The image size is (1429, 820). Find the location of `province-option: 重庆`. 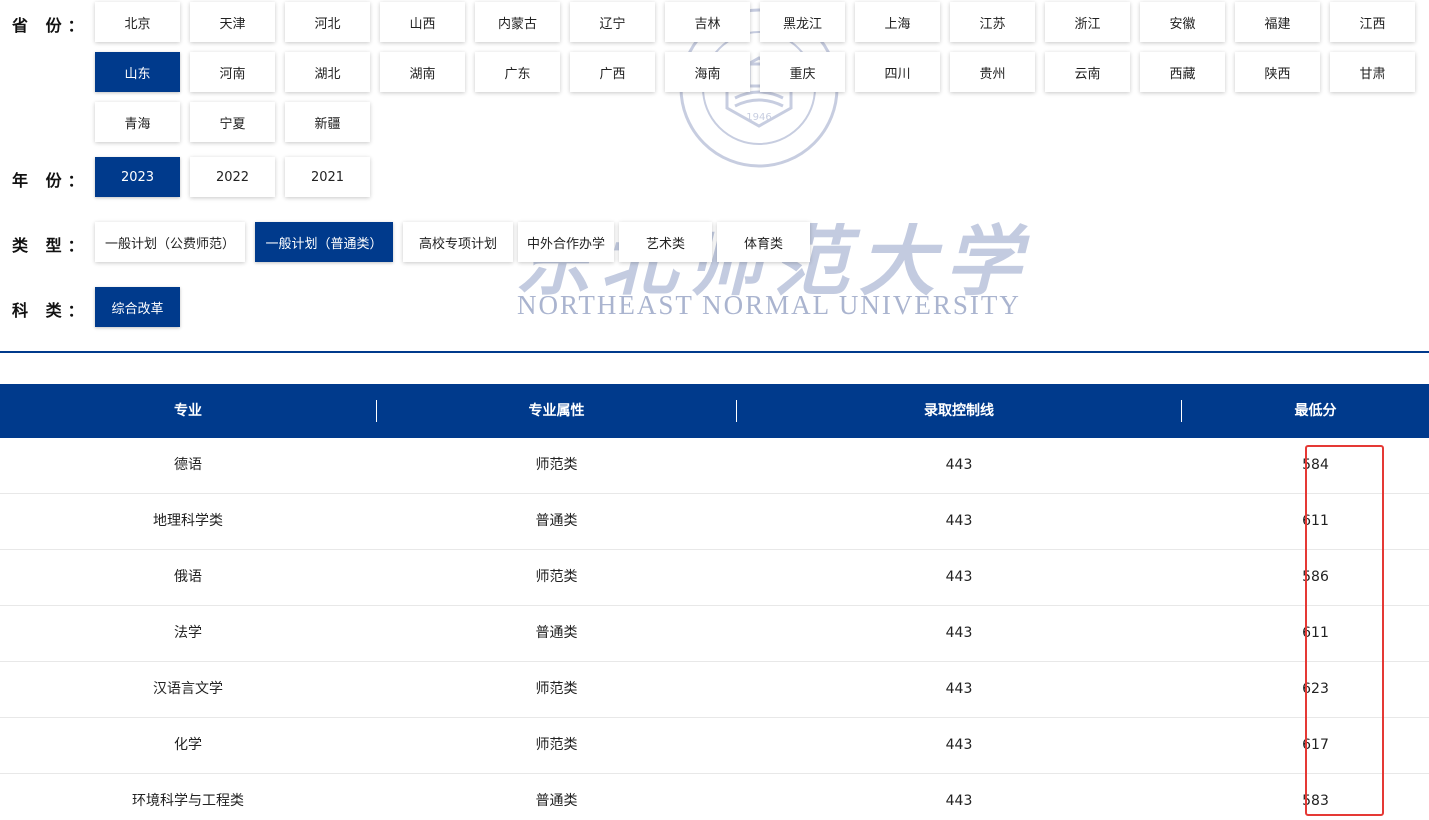

province-option: 重庆 is located at coordinates (802, 72).